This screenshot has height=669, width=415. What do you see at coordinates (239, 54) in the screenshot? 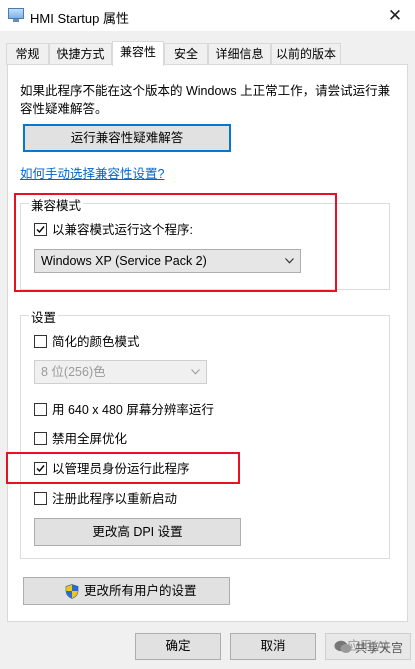
I see `tab-details: 详细信息` at bounding box center [239, 54].